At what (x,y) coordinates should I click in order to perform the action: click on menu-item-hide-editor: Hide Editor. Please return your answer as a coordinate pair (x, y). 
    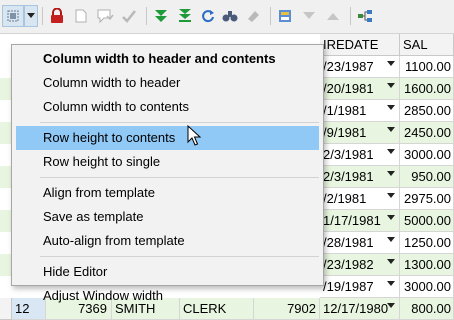
    Looking at the image, I should click on (167, 272).